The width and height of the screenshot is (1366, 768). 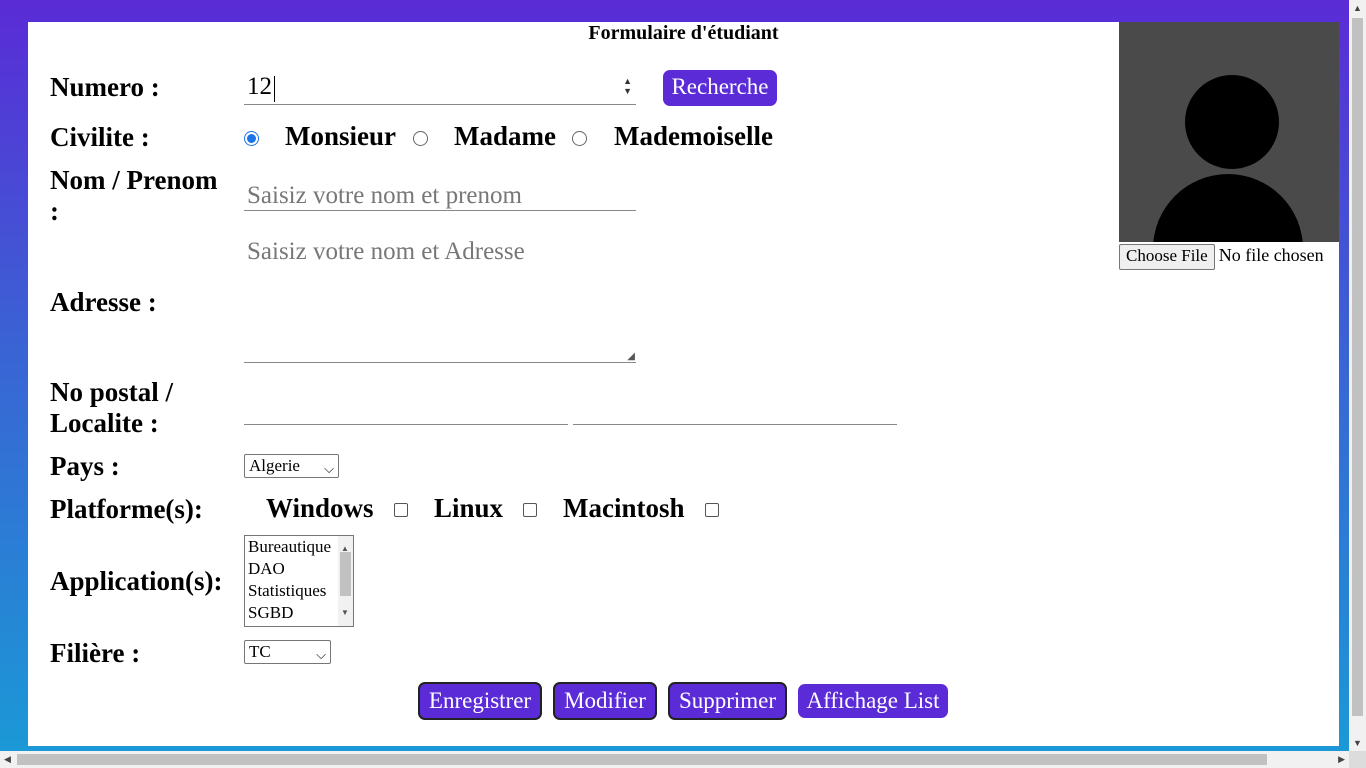 I want to click on resize-handle-icon: ◢, so click(x=631, y=356).